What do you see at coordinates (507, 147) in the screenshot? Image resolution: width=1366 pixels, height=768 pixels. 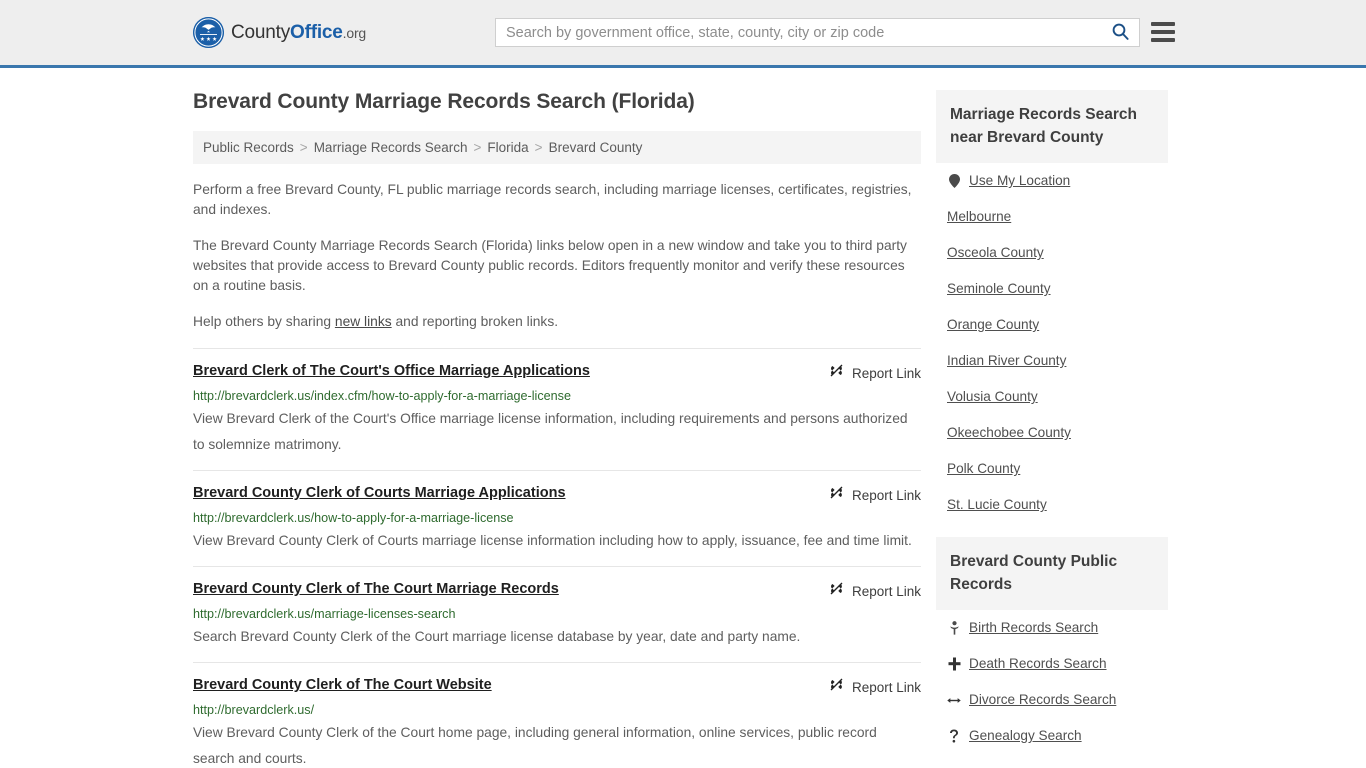 I see `breadcrumb-item-2: Florida` at bounding box center [507, 147].